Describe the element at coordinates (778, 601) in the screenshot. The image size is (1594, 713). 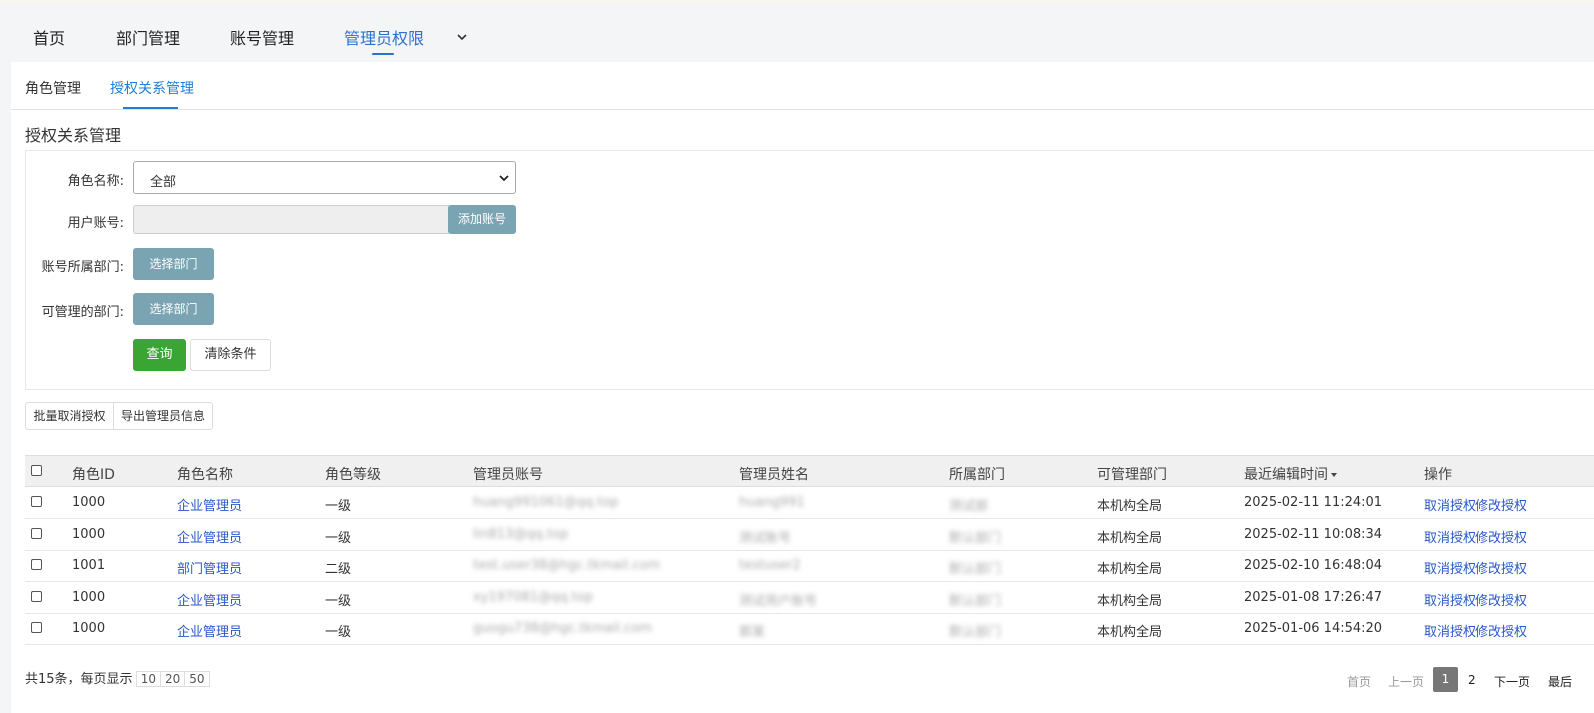
I see `admin-name: 测试用户账号` at that location.